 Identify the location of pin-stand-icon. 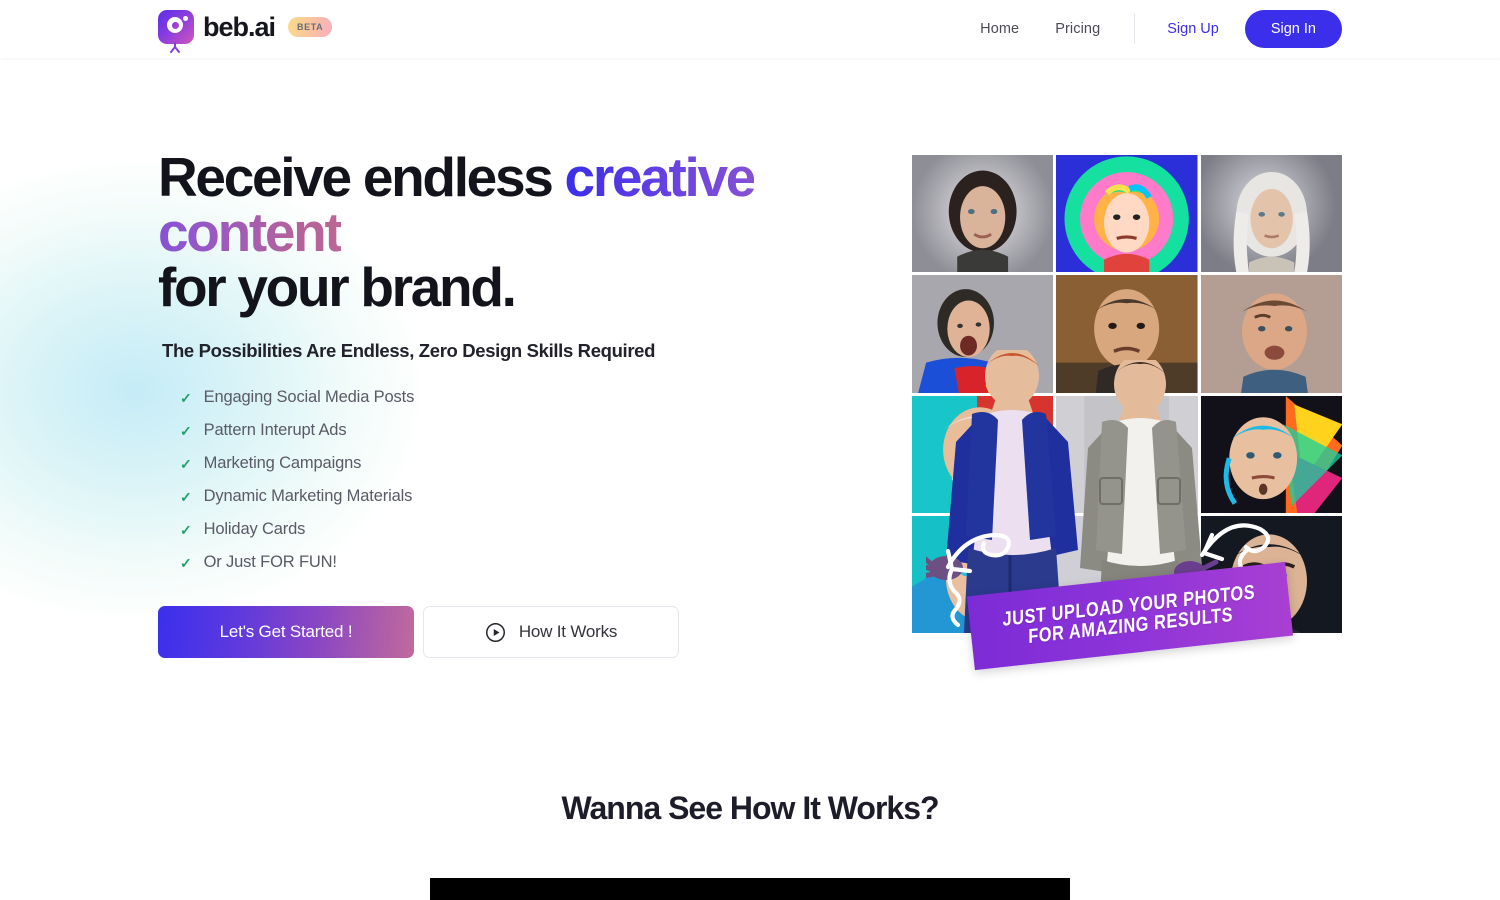
(175, 47).